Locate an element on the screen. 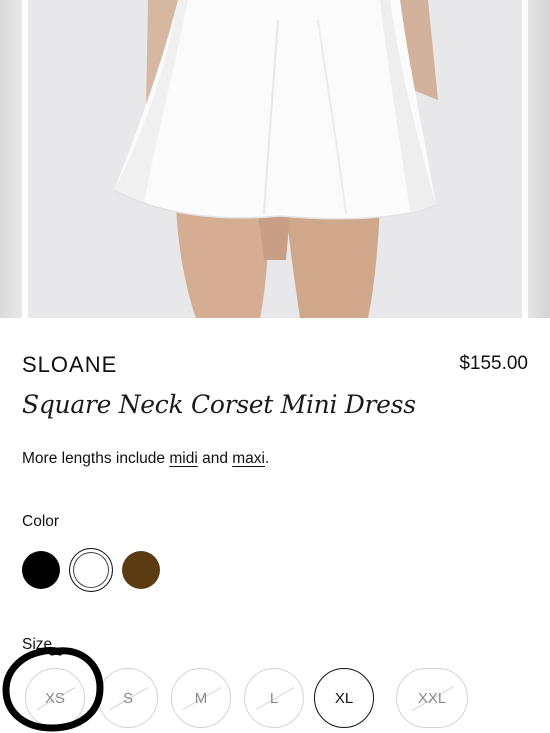 The width and height of the screenshot is (550, 733). brand-name: SLOANE is located at coordinates (70, 364).